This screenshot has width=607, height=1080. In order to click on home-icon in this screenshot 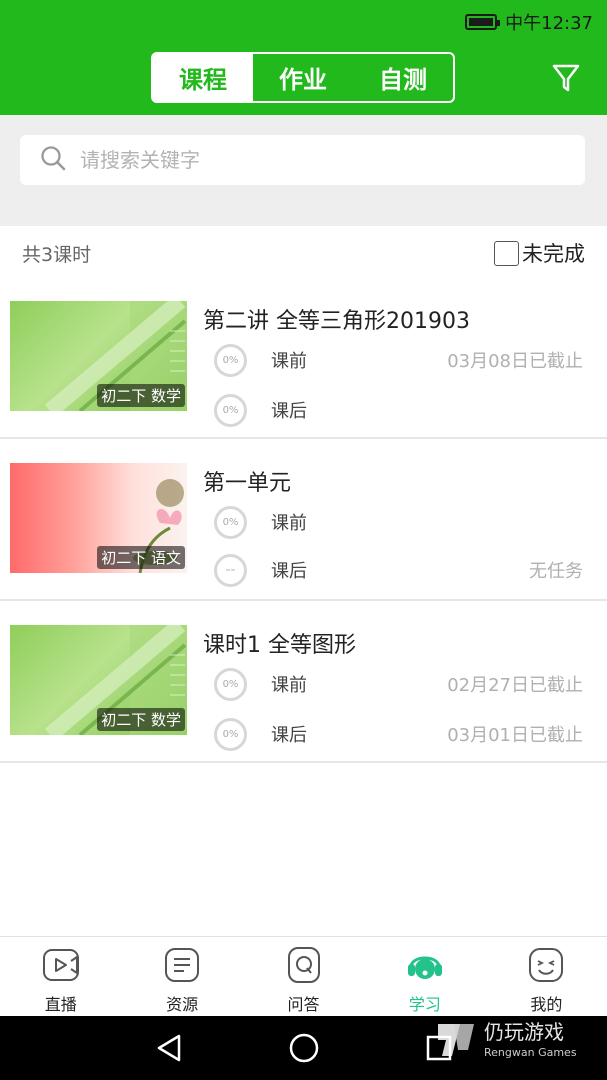, I will do `click(304, 1050)`.